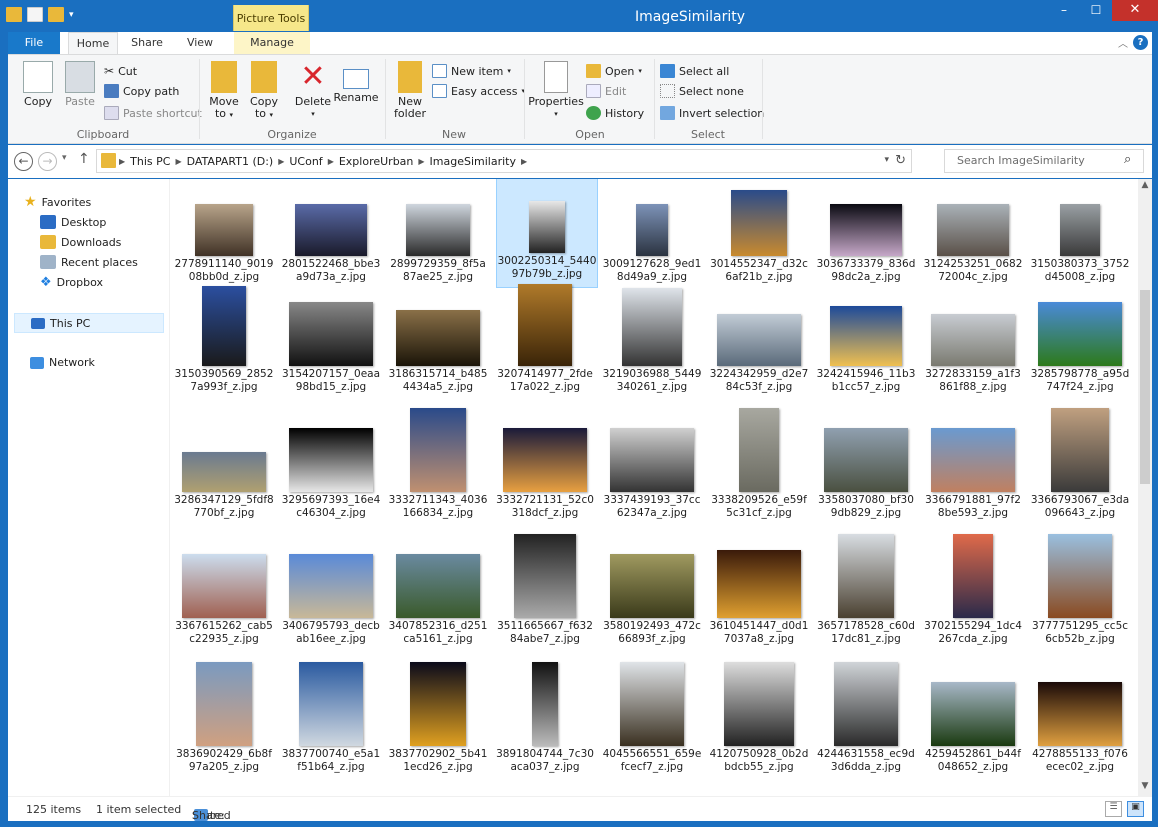 The height and width of the screenshot is (827, 1158). What do you see at coordinates (224, 91) in the screenshot?
I see `move-to-button: Move to ▾` at bounding box center [224, 91].